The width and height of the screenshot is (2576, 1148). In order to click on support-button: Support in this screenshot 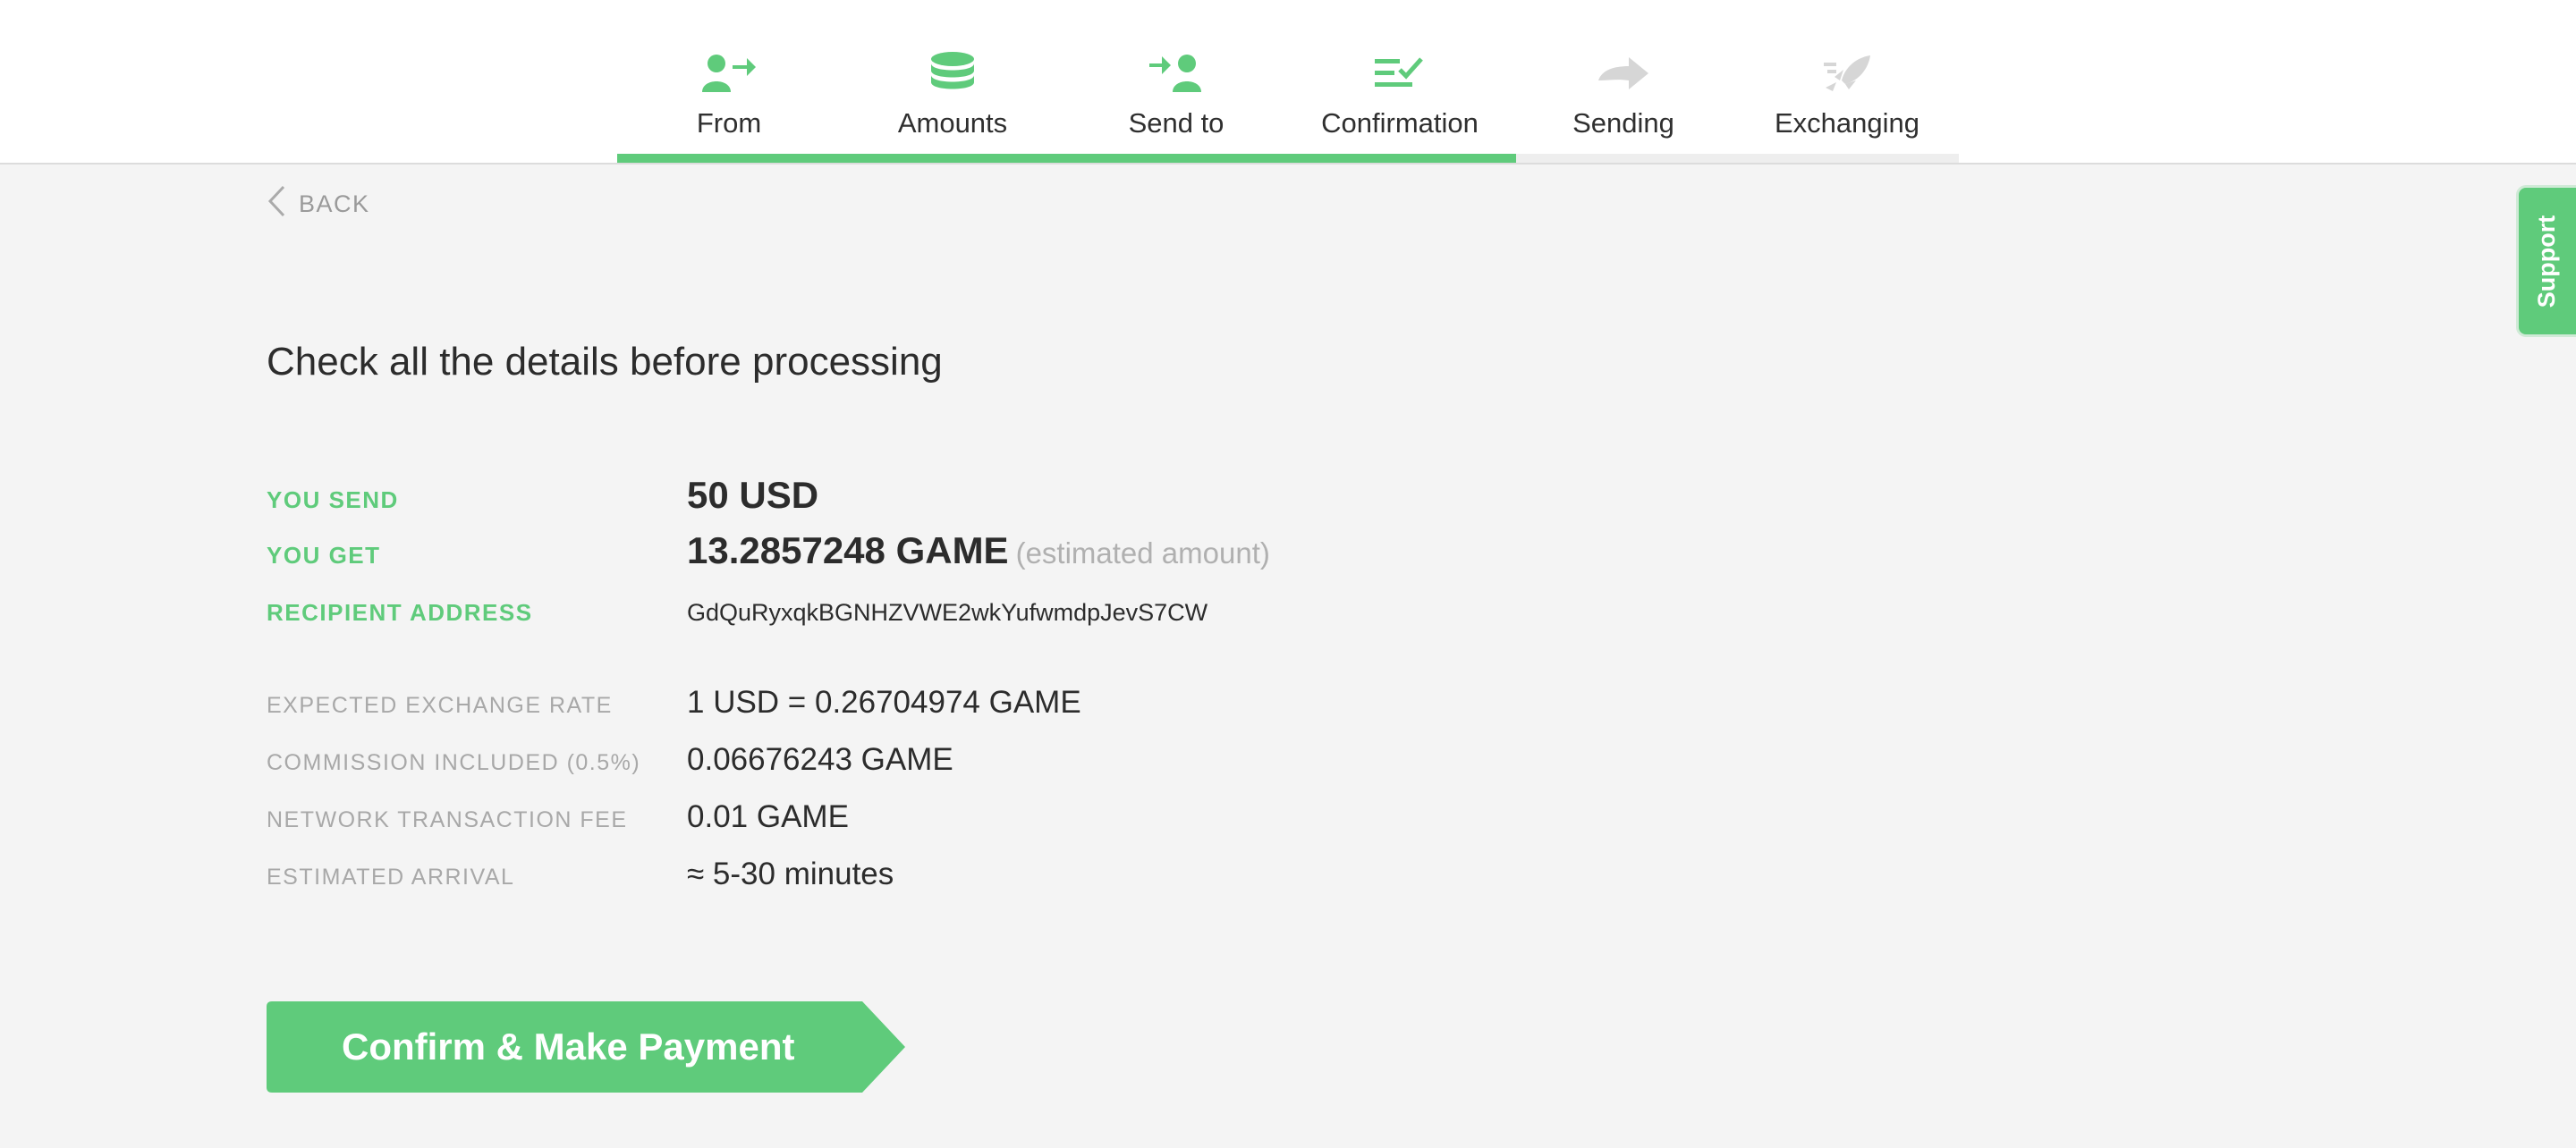, I will do `click(2547, 261)`.